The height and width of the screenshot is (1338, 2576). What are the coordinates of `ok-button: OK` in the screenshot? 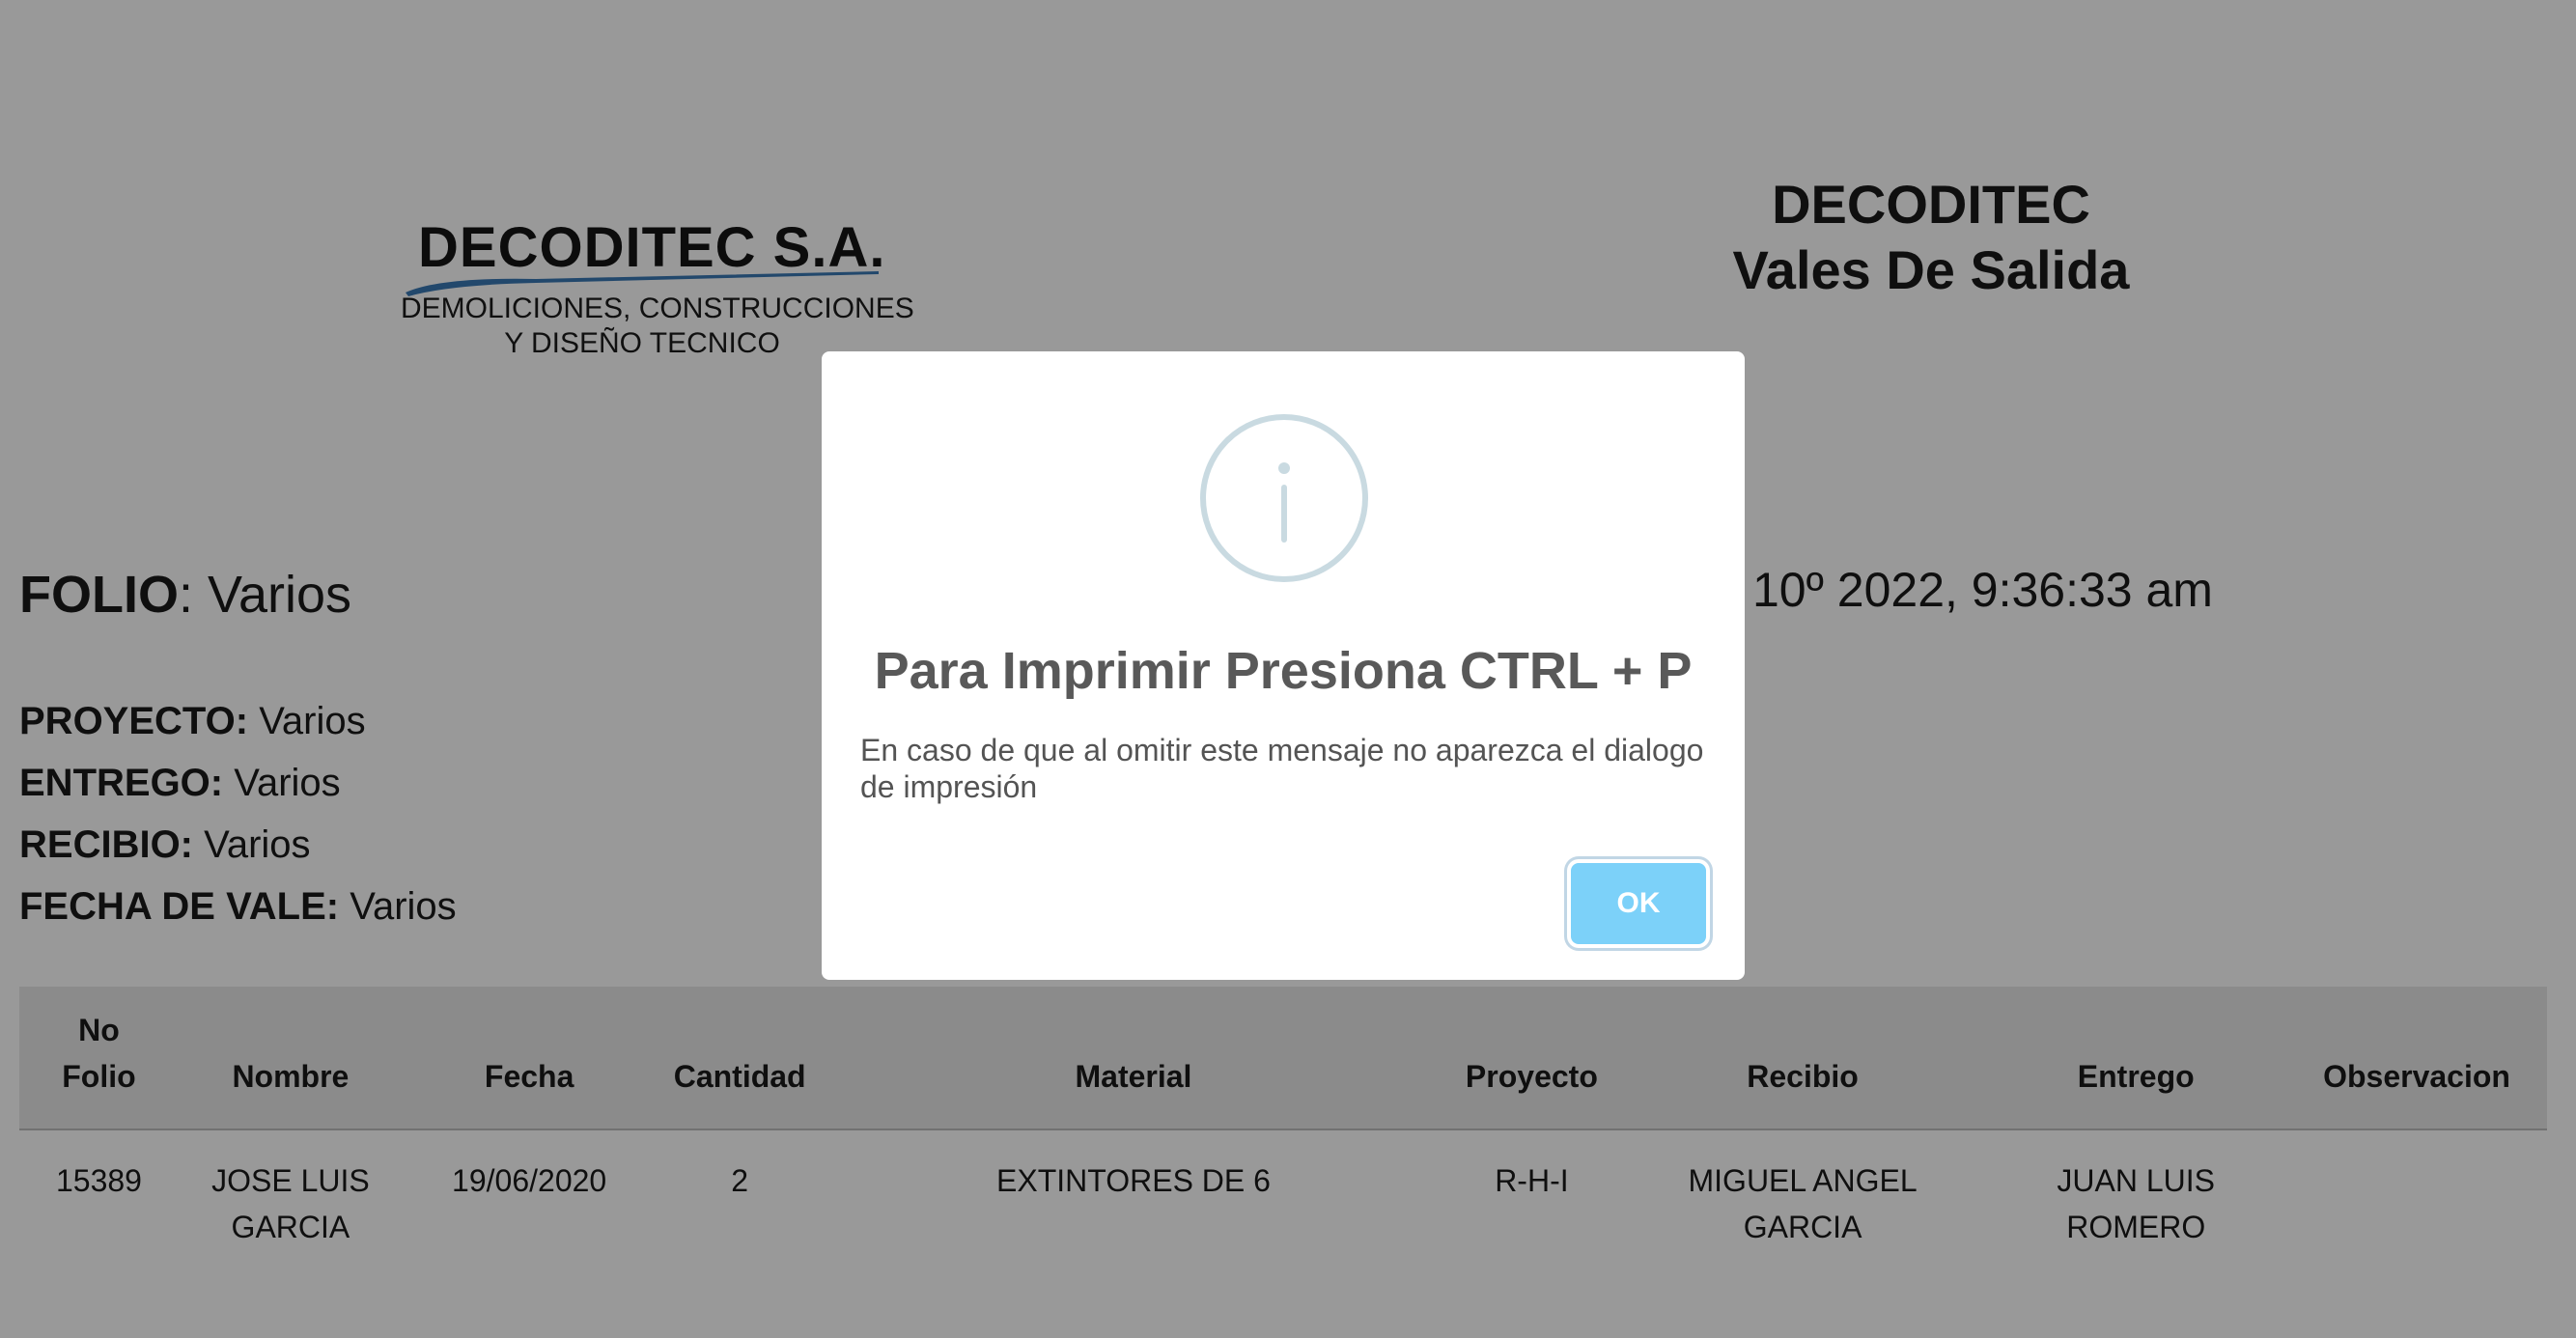 It's located at (1639, 903).